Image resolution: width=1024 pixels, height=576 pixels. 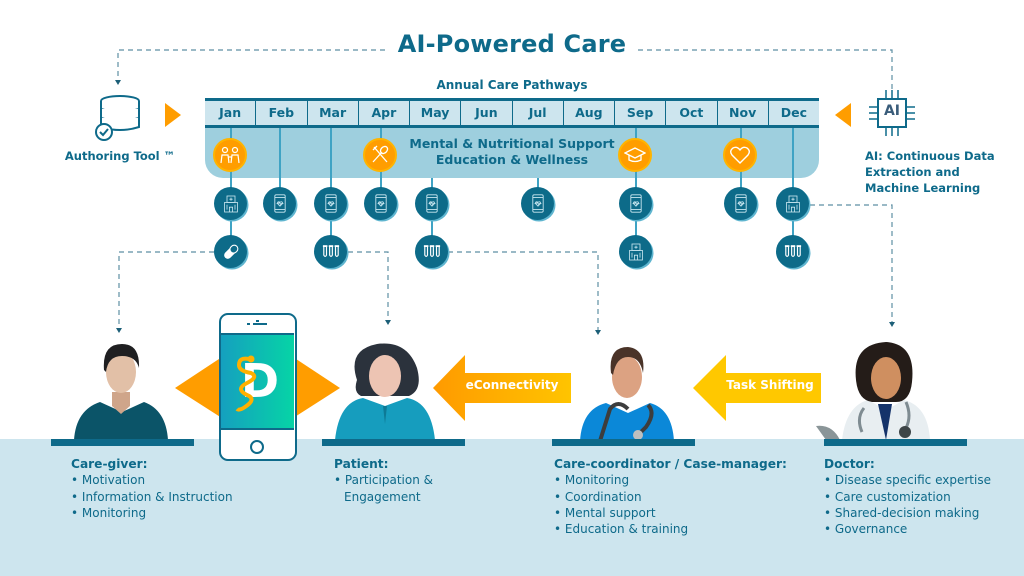 What do you see at coordinates (257, 447) in the screenshot?
I see `phone-home-button` at bounding box center [257, 447].